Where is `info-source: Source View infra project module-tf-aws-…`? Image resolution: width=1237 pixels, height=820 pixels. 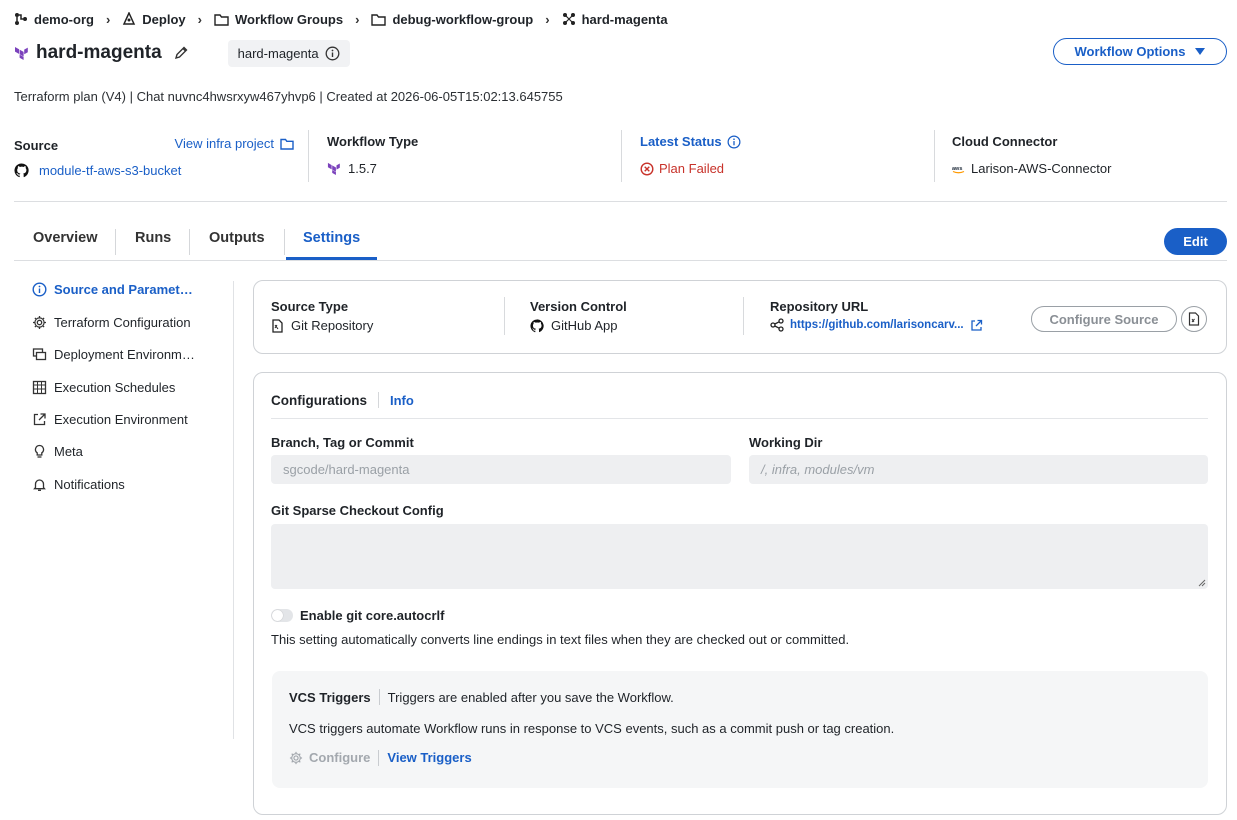 info-source: Source View infra project module-tf-aws-… is located at coordinates (154, 156).